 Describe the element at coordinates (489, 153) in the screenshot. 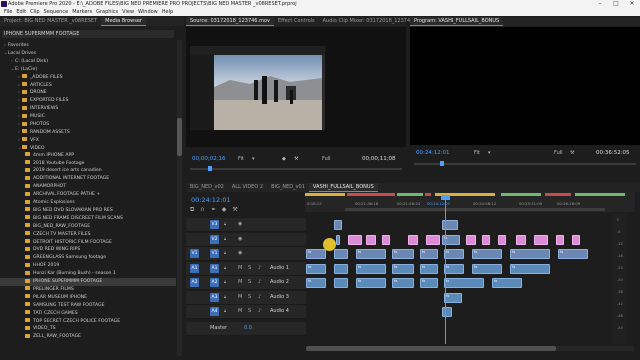

I see `chevron-down-icon: ▾` at that location.